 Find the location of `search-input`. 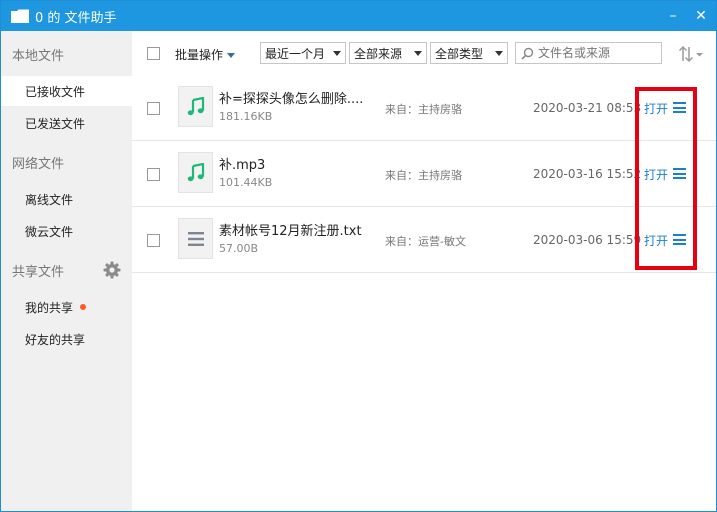

search-input is located at coordinates (598, 53).